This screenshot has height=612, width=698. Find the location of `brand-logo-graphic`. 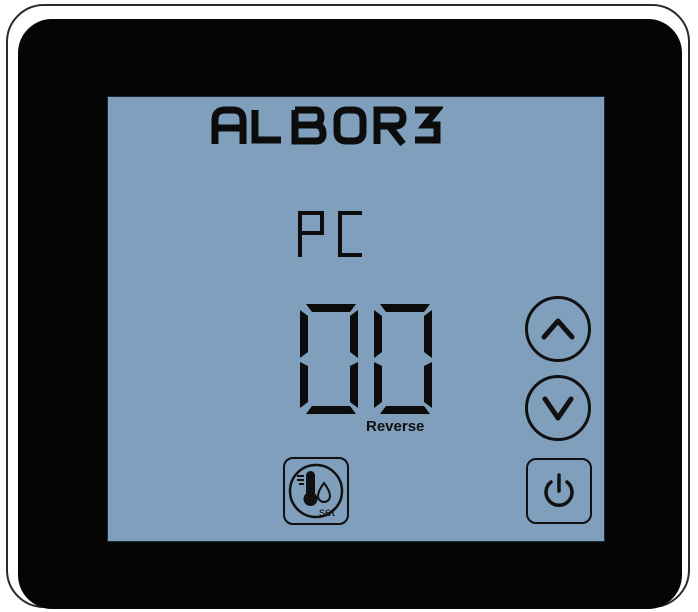

brand-logo-graphic is located at coordinates (328, 126).